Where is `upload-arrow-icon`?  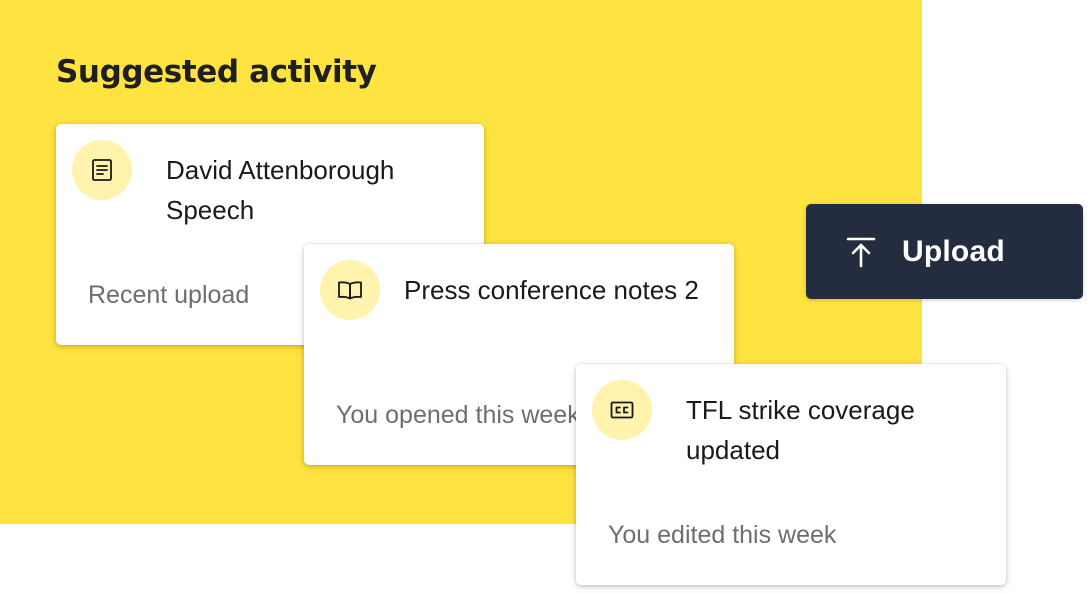 upload-arrow-icon is located at coordinates (861, 252).